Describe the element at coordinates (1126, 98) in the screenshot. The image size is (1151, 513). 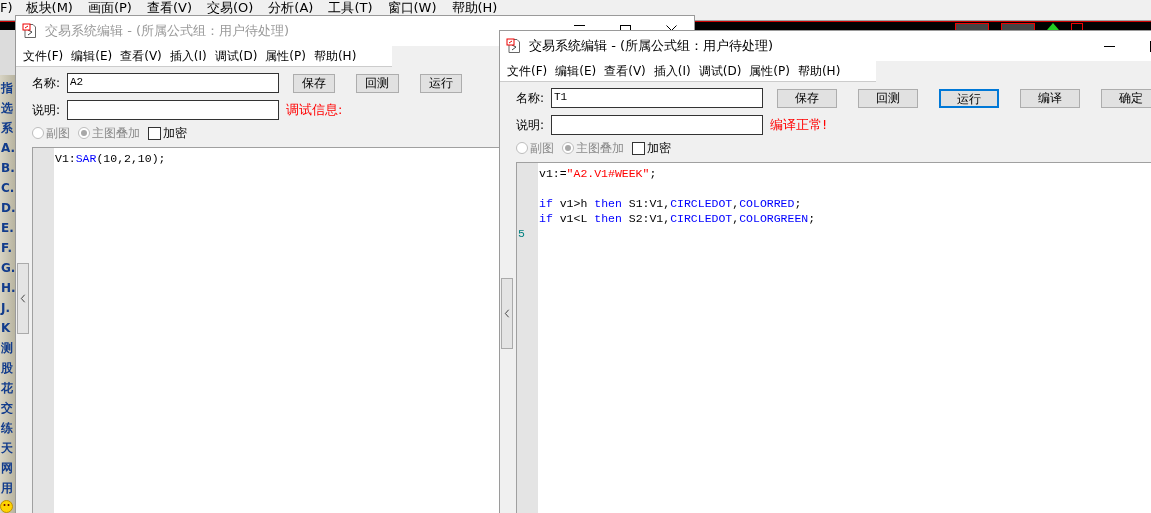
I see `action-button: 确定` at that location.